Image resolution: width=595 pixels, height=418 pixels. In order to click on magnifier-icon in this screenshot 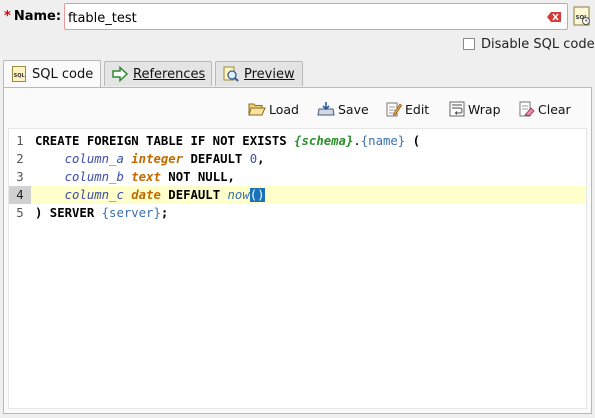, I will do `click(231, 74)`.